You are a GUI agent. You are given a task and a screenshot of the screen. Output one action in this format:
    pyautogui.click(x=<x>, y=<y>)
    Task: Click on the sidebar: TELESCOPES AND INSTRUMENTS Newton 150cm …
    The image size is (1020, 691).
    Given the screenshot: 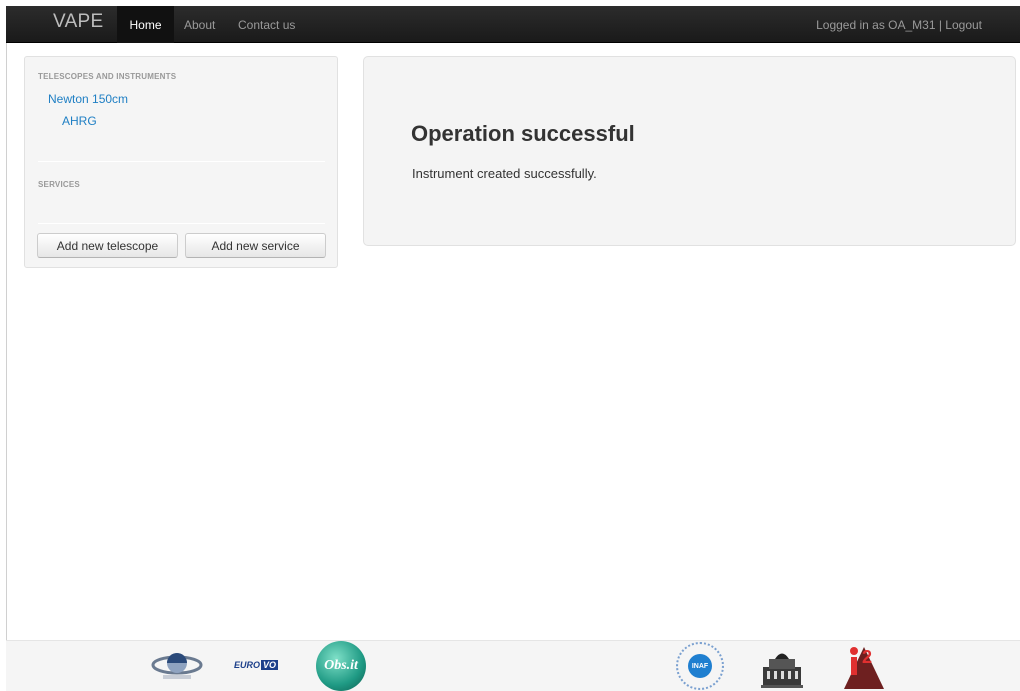 What is the action you would take?
    pyautogui.click(x=181, y=162)
    